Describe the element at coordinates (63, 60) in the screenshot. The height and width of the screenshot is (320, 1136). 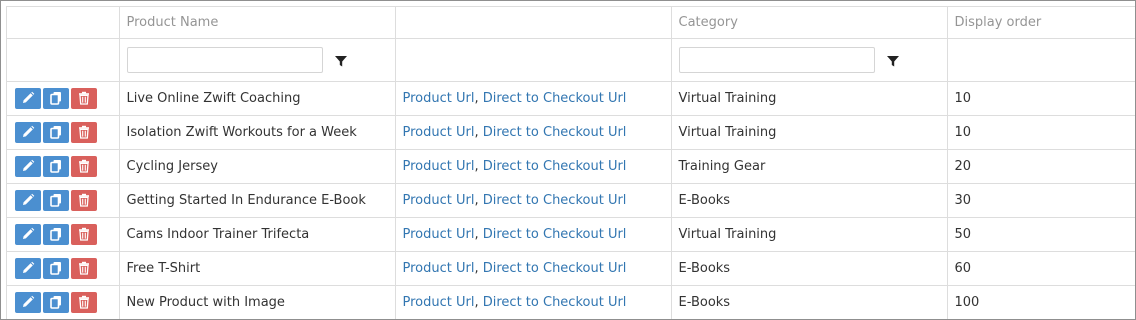
I see `filter-actions-cell` at that location.